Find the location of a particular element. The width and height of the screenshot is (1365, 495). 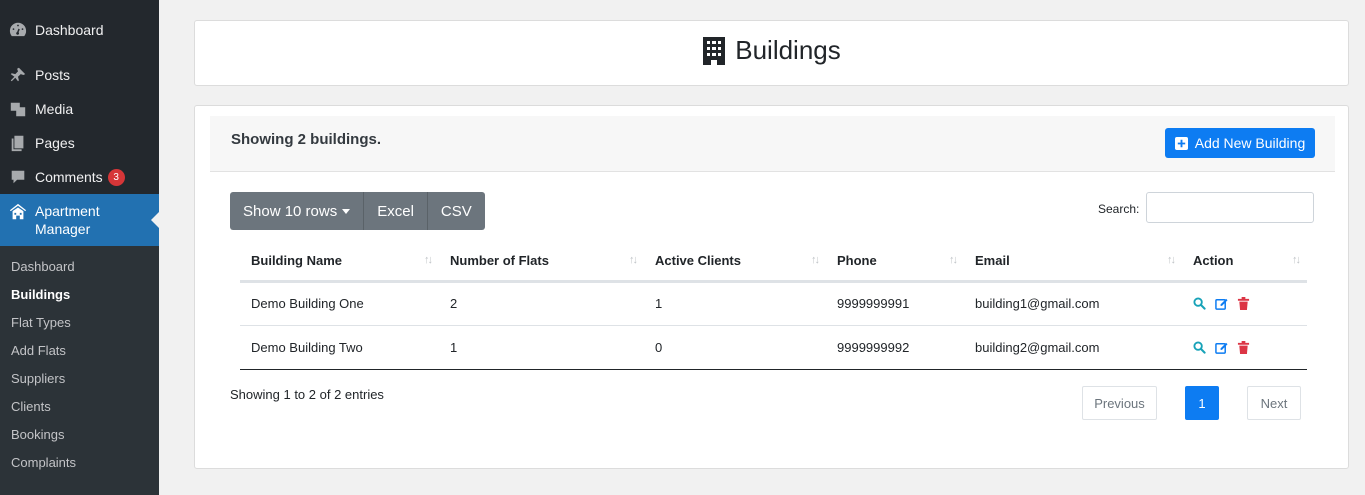

column-header-email: Email ↑↓ is located at coordinates (1073, 262).